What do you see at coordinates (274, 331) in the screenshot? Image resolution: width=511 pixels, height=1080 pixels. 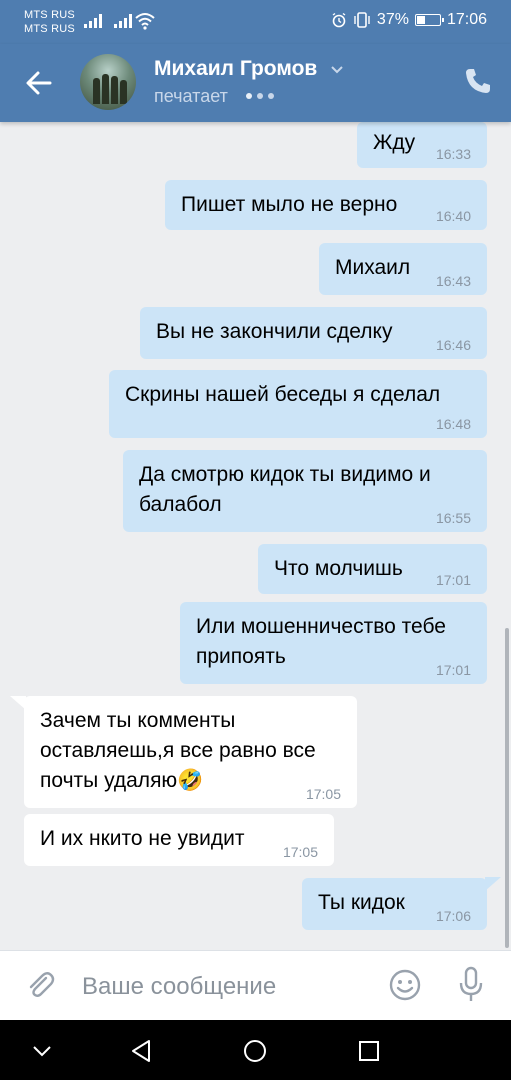 I see `message-text: Вы не закончили сделку` at bounding box center [274, 331].